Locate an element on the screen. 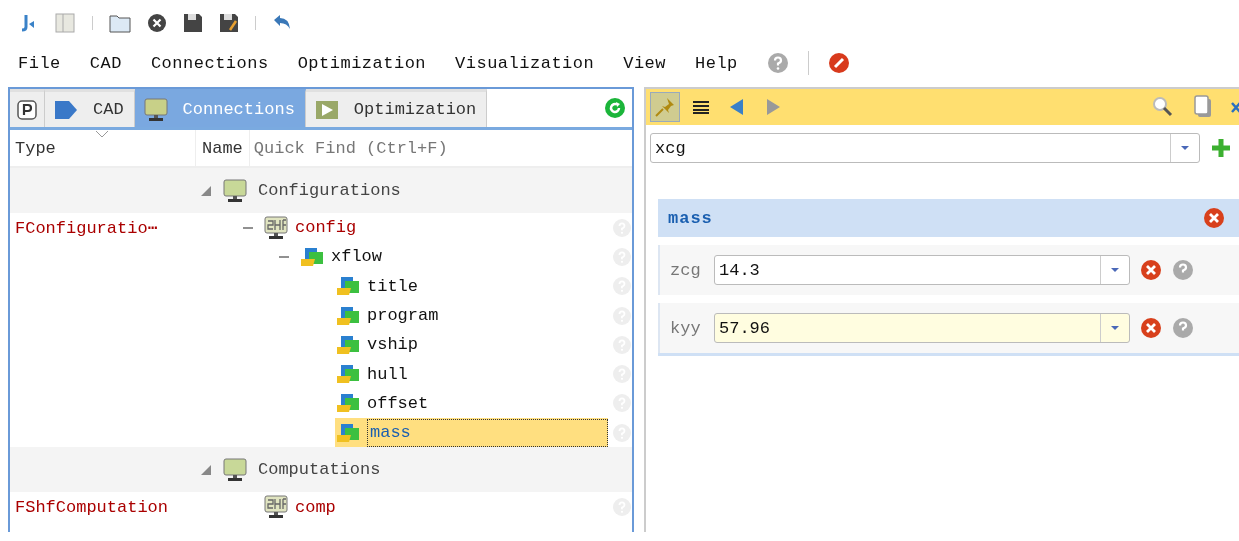 This screenshot has height=541, width=1239. pin-icon is located at coordinates (665, 107).